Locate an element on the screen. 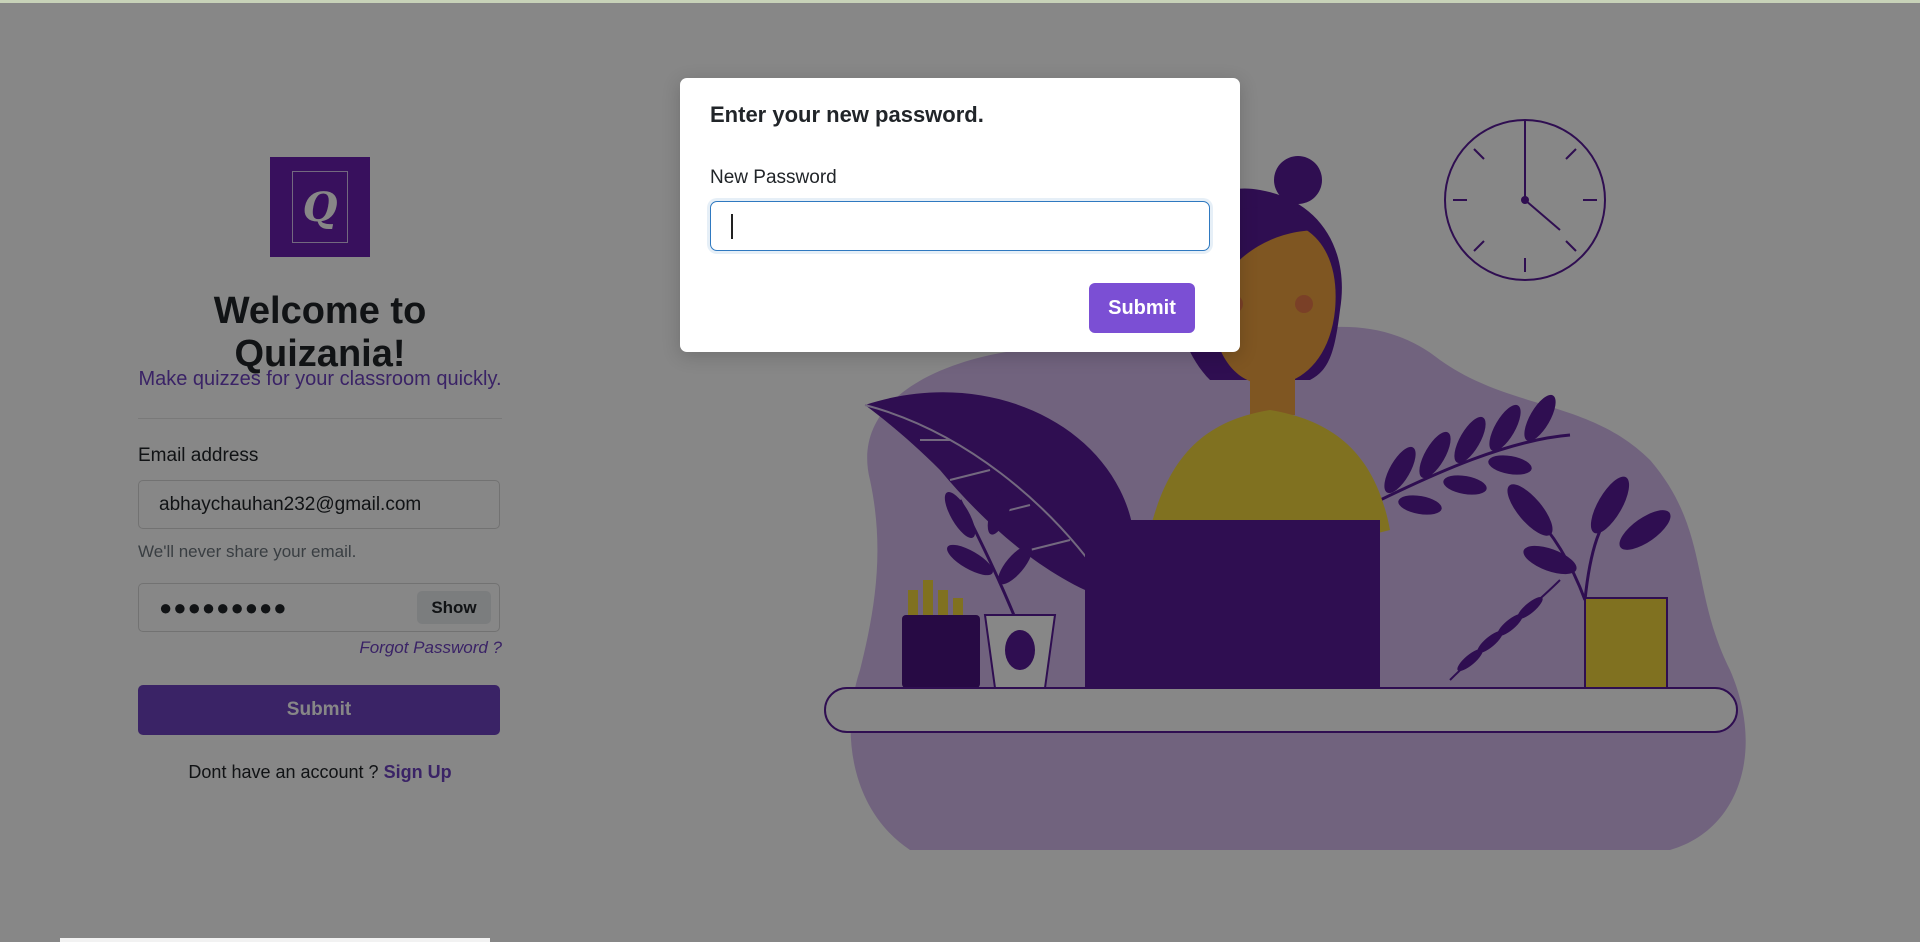 The image size is (1920, 942). top-rule is located at coordinates (960, 1).